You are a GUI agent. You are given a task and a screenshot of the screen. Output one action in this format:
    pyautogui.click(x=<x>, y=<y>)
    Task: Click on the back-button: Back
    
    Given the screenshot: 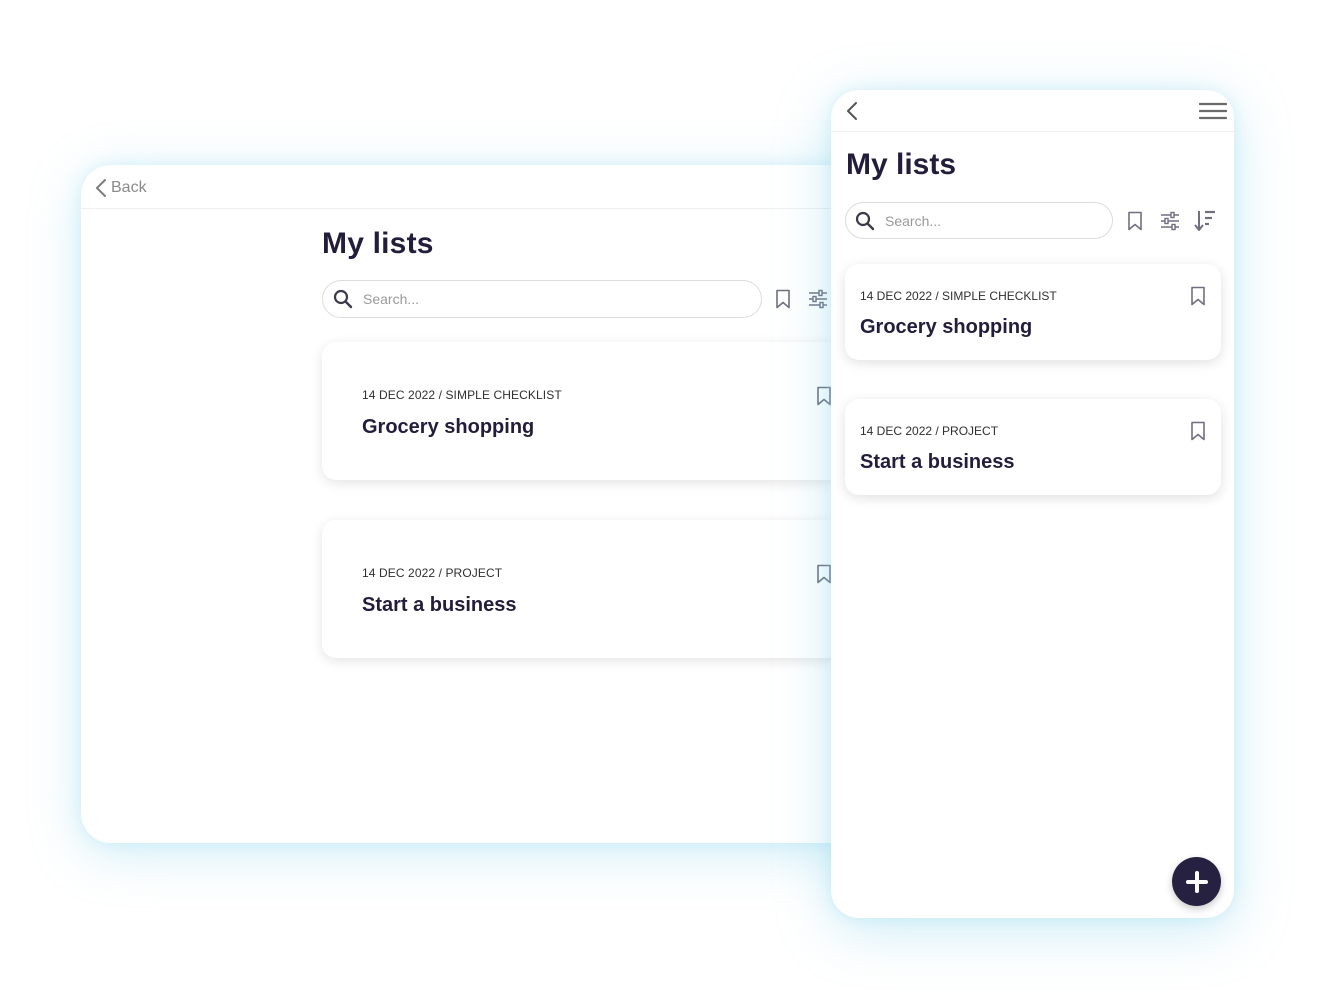 What is the action you would take?
    pyautogui.click(x=121, y=188)
    